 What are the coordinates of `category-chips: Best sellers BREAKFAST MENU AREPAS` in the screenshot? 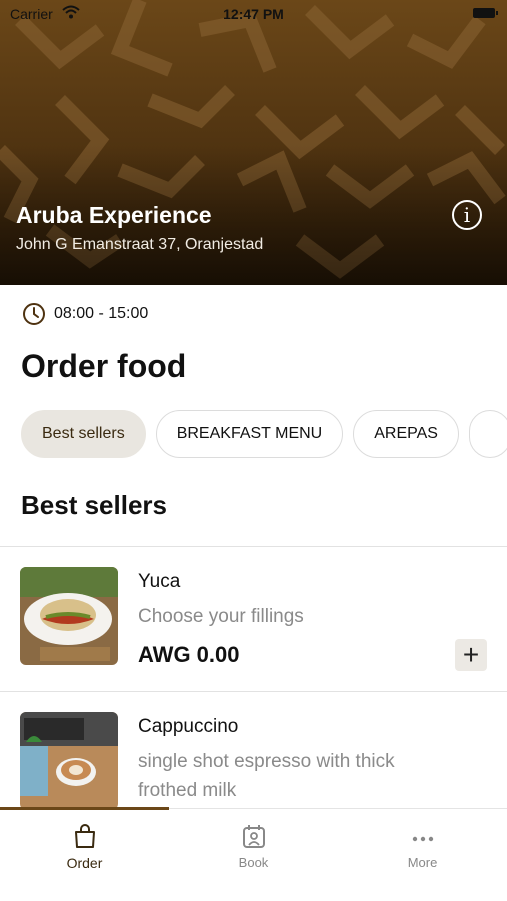 It's located at (264, 435).